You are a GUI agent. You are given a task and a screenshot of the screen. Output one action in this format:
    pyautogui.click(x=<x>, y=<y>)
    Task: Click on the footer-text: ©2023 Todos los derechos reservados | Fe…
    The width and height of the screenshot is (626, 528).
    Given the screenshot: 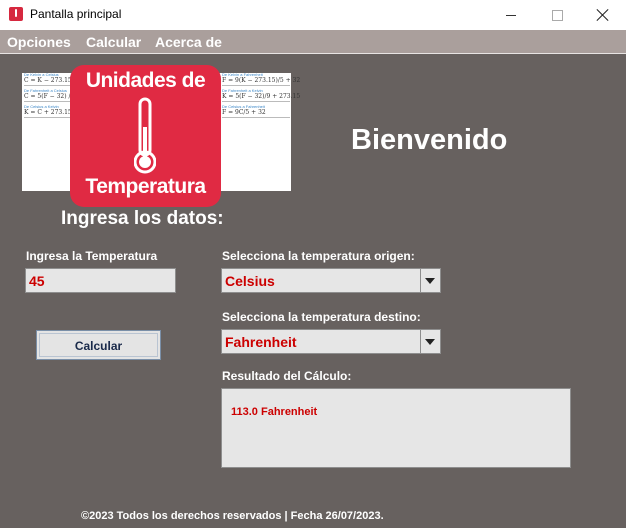 What is the action you would take?
    pyautogui.click(x=232, y=516)
    